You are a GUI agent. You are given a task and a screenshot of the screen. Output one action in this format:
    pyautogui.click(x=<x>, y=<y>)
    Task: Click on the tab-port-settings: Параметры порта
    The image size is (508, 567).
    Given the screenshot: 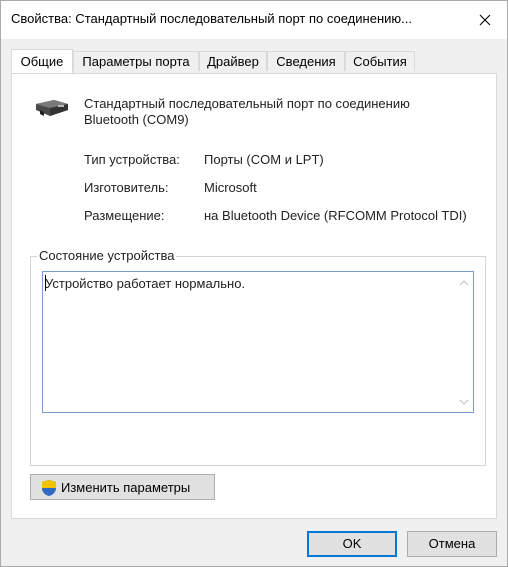 What is the action you would take?
    pyautogui.click(x=136, y=61)
    